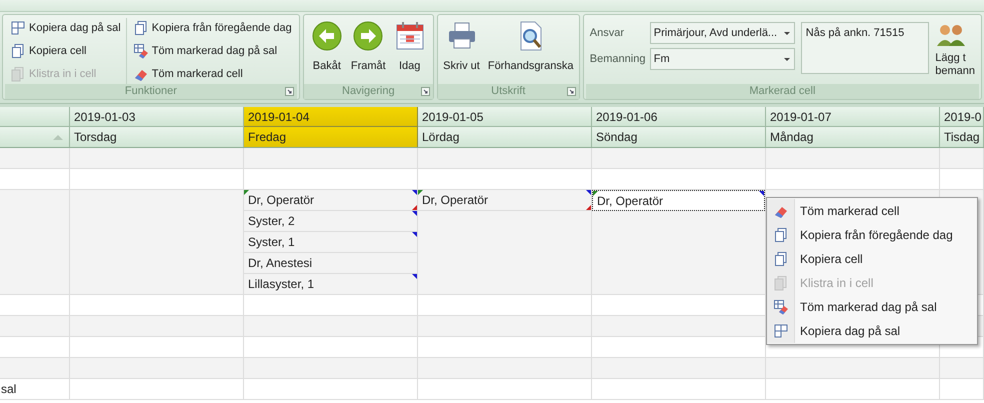 This screenshot has height=403, width=984. Describe the element at coordinates (865, 48) in the screenshot. I see `note-field: Nås på ankn. 71515` at that location.